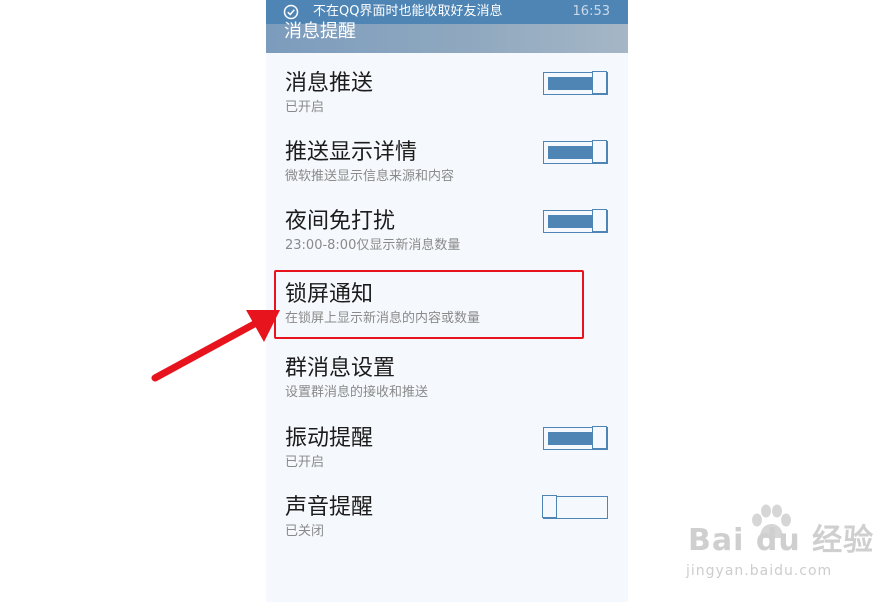  I want to click on page-title: 消息提醒, so click(320, 31).